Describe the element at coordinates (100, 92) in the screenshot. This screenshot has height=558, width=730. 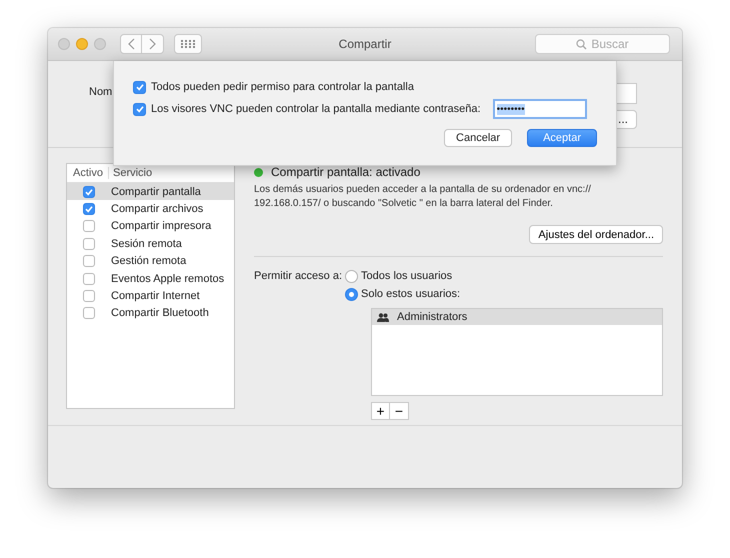
I see `computer-name-label: Nom` at that location.